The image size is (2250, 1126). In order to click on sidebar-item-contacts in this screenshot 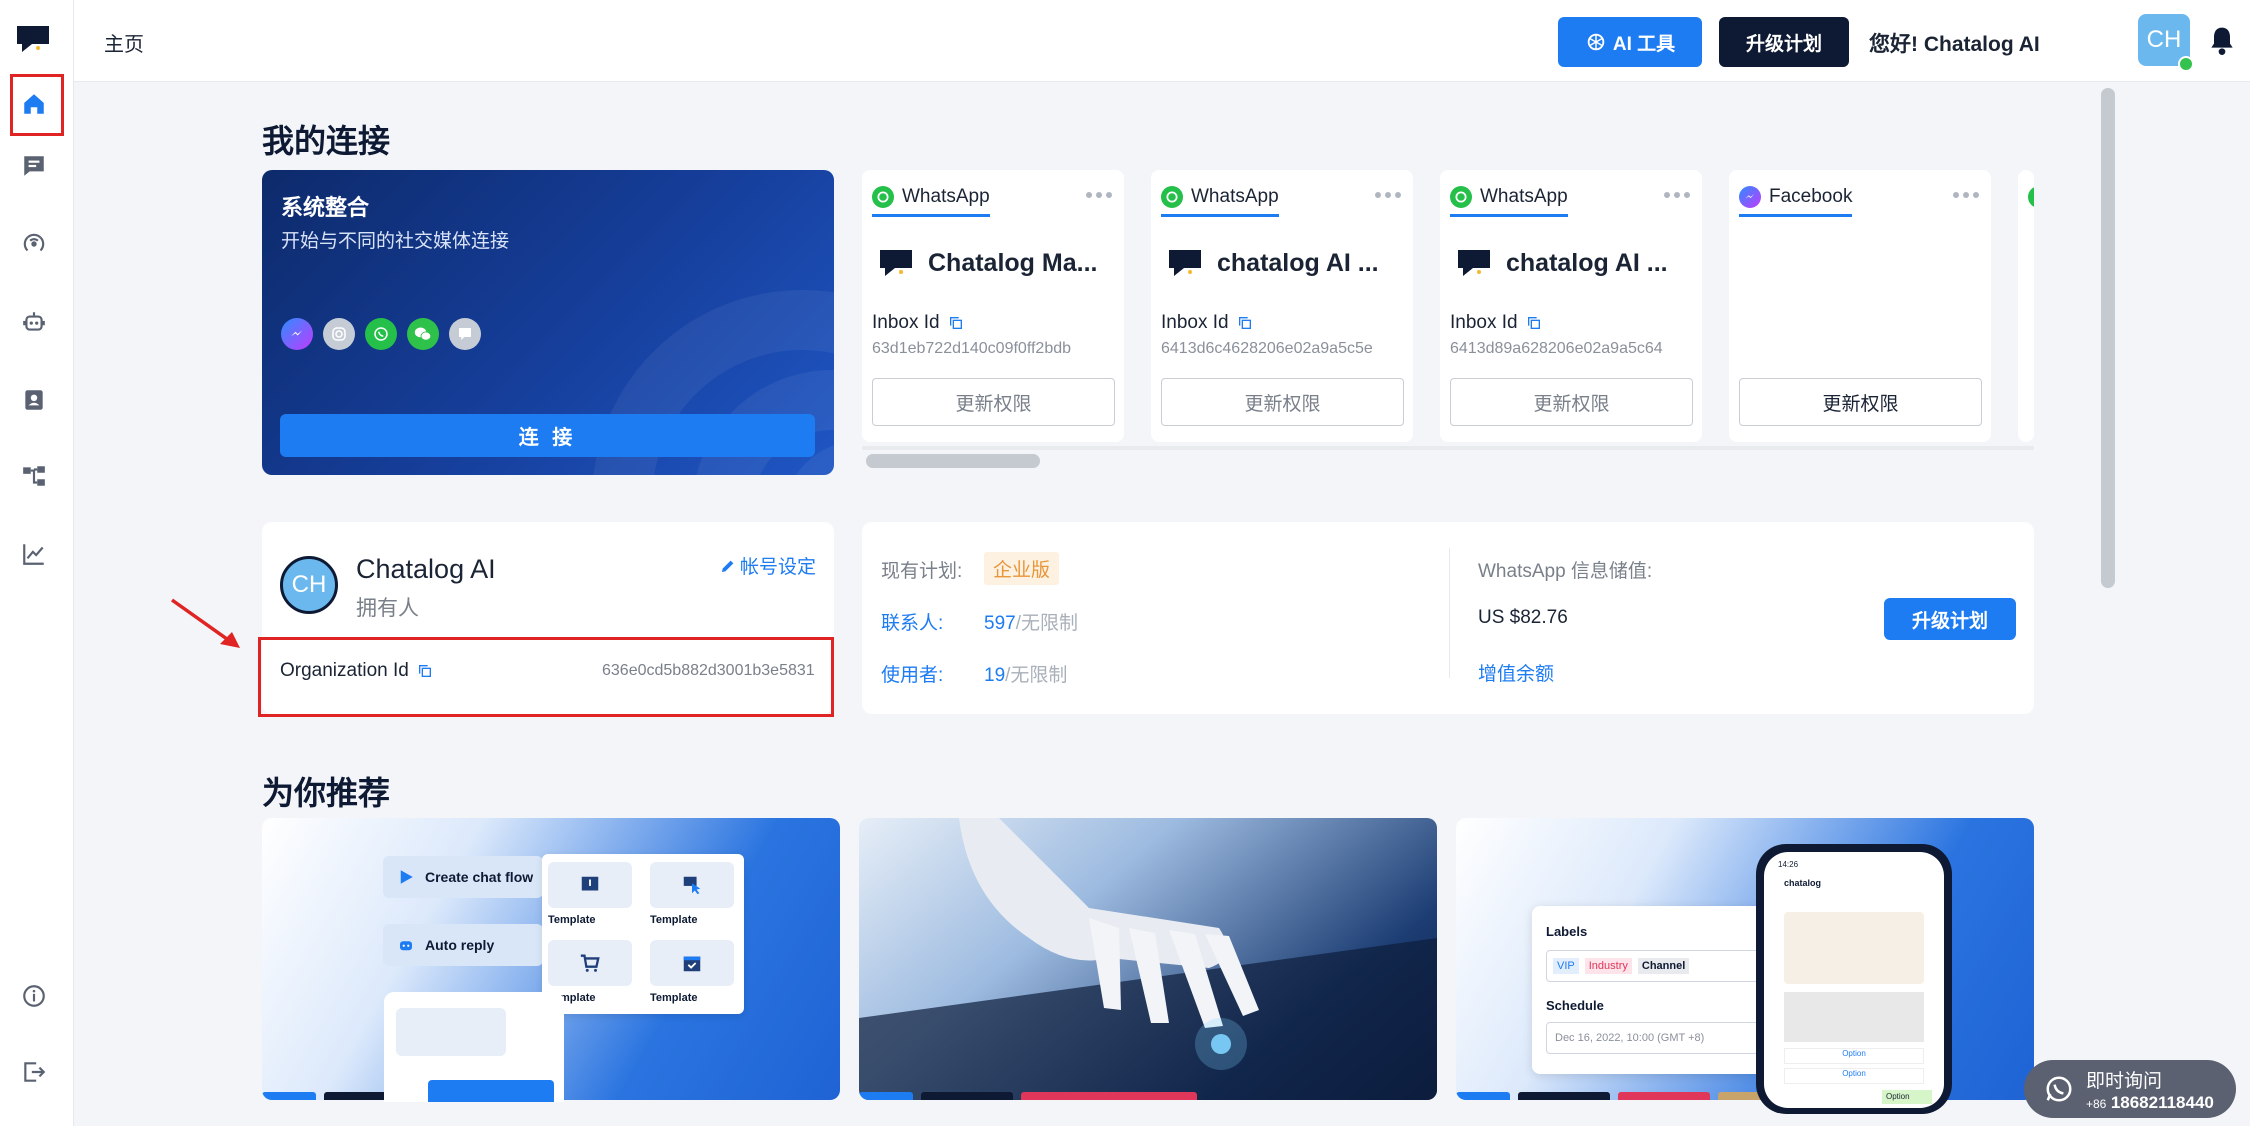, I will do `click(34, 400)`.